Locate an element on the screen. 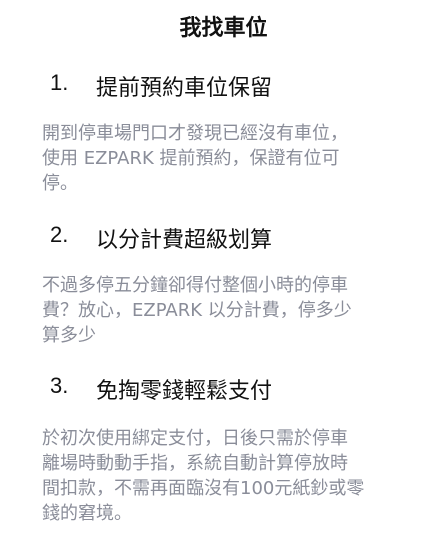  section-number: 3. is located at coordinates (59, 385).